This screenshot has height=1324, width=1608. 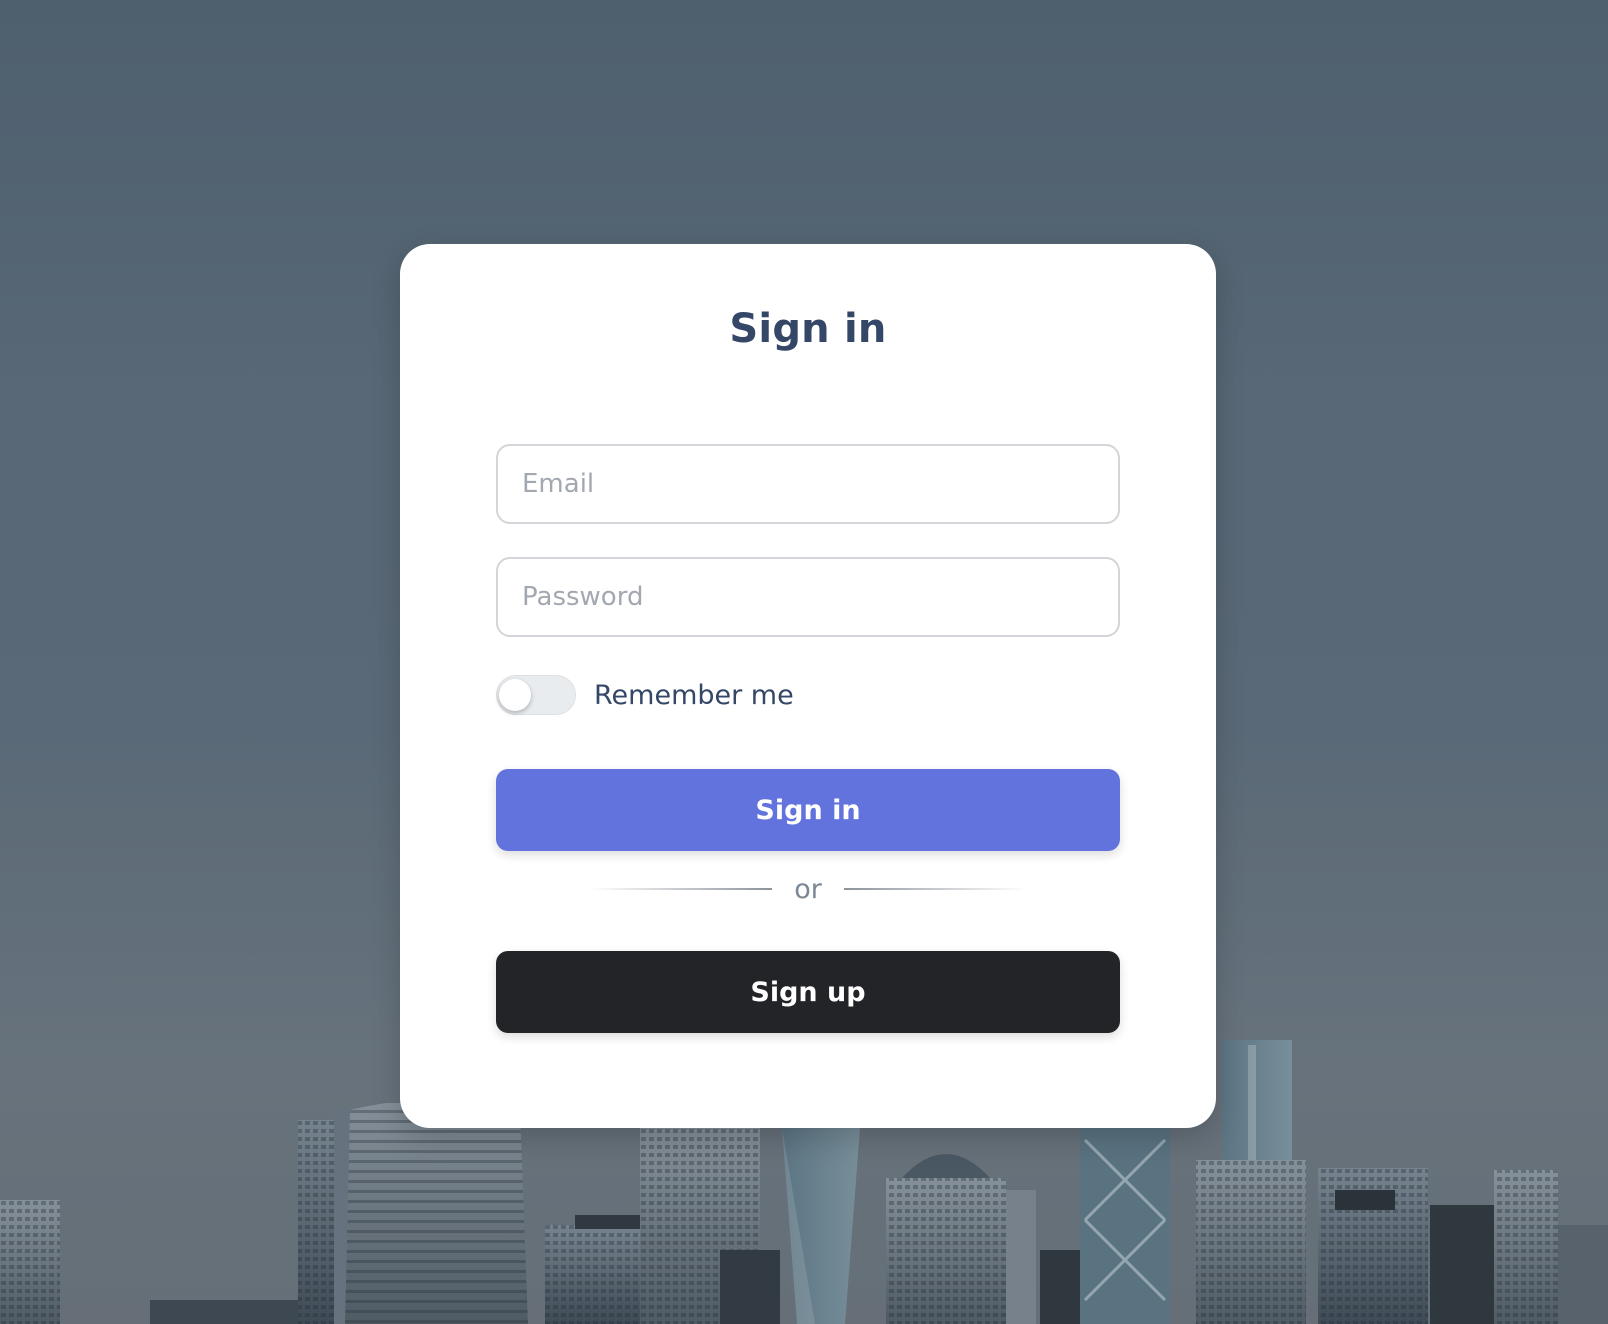 I want to click on remember-me-row: Remember me, so click(x=645, y=695).